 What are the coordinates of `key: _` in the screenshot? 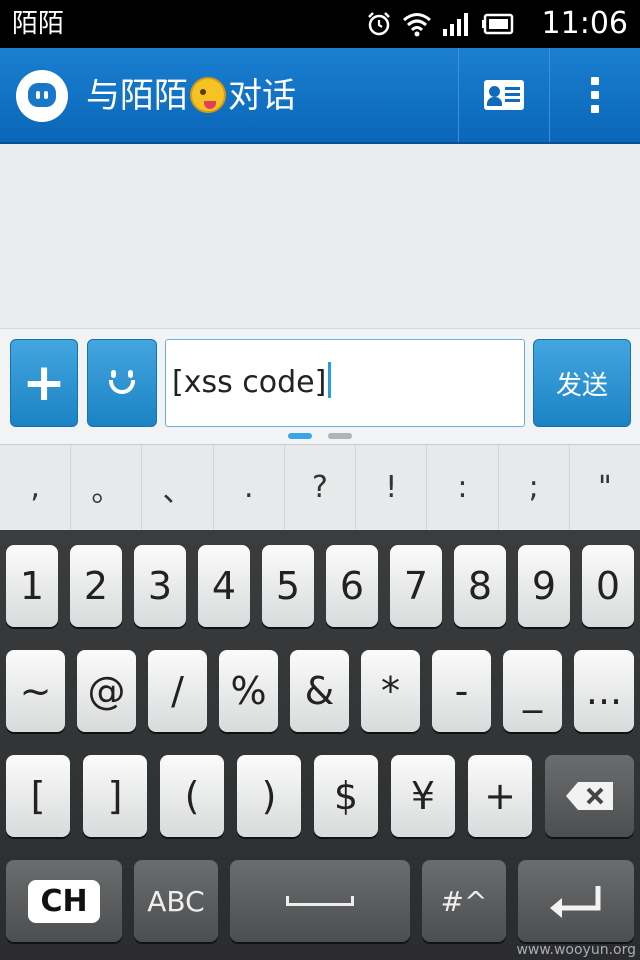 It's located at (532, 691).